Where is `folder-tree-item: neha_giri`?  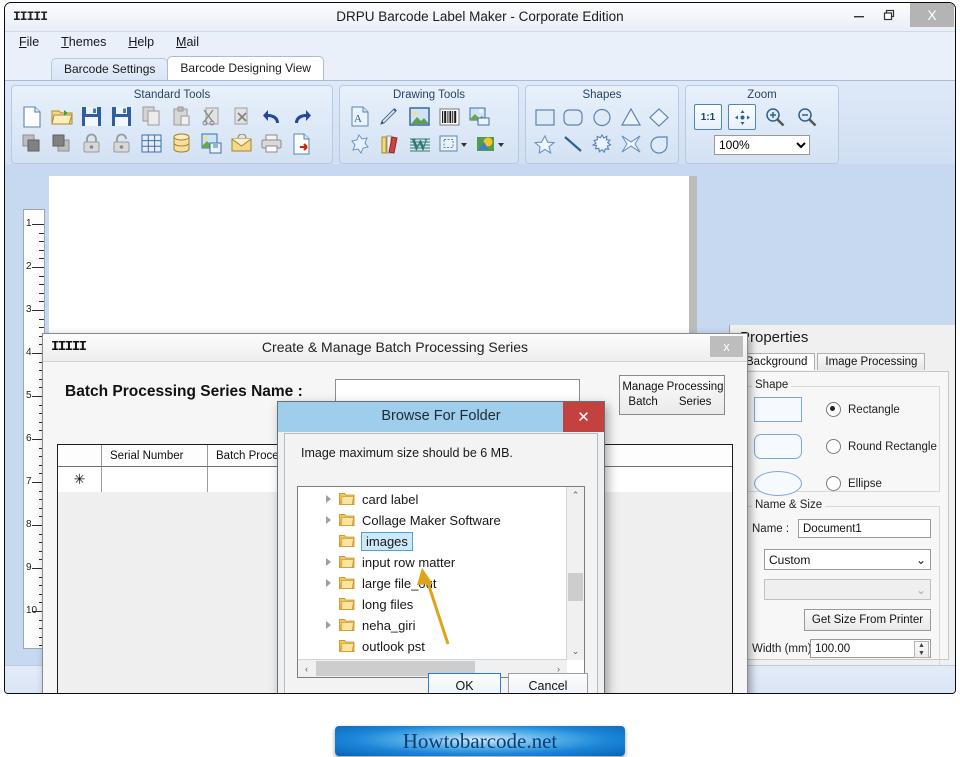
folder-tree-item: neha_giri is located at coordinates (432, 625).